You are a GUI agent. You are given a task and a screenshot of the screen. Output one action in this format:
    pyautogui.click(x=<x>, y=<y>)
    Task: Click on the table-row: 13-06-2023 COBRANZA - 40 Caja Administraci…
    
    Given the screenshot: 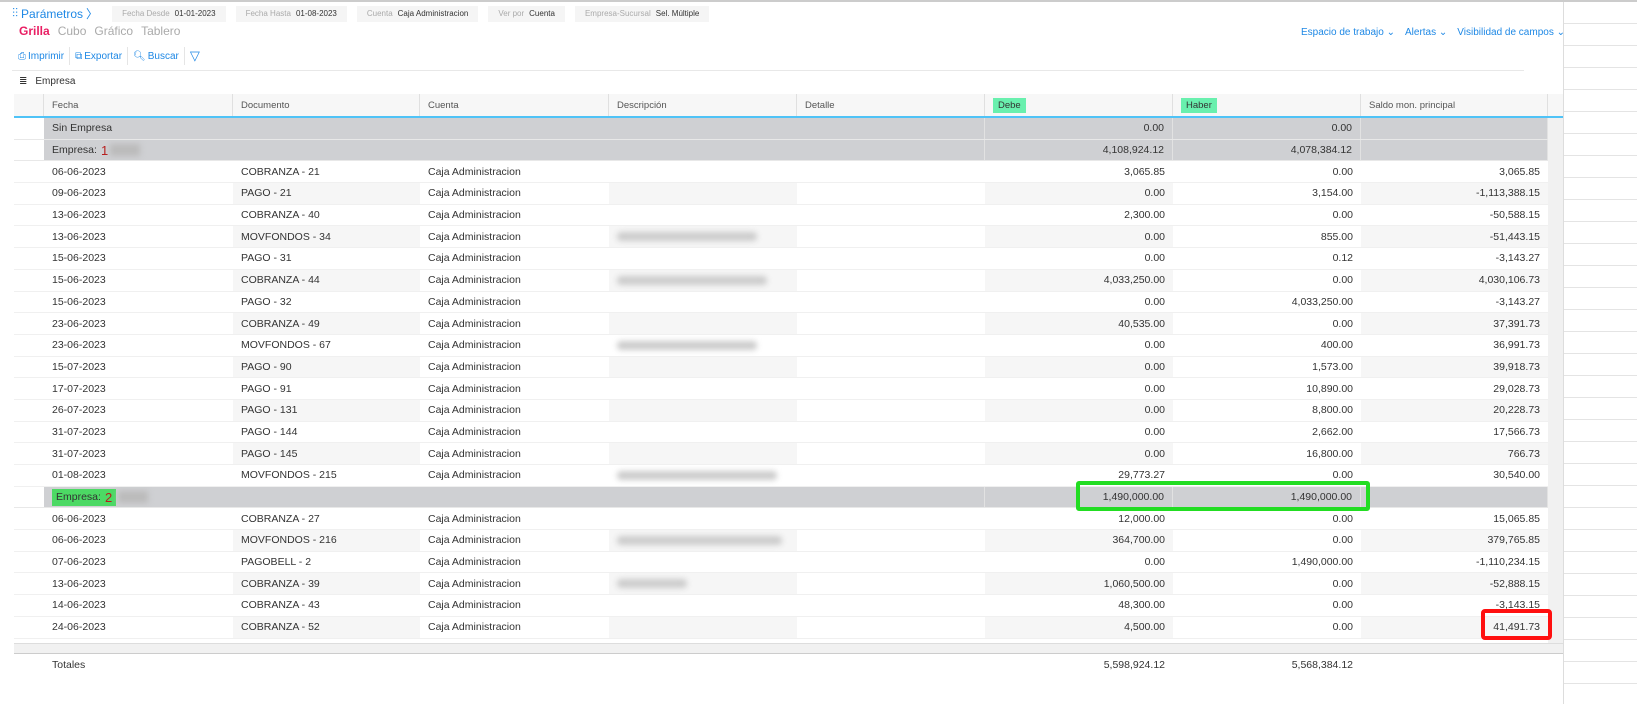 What is the action you would take?
    pyautogui.click(x=781, y=216)
    